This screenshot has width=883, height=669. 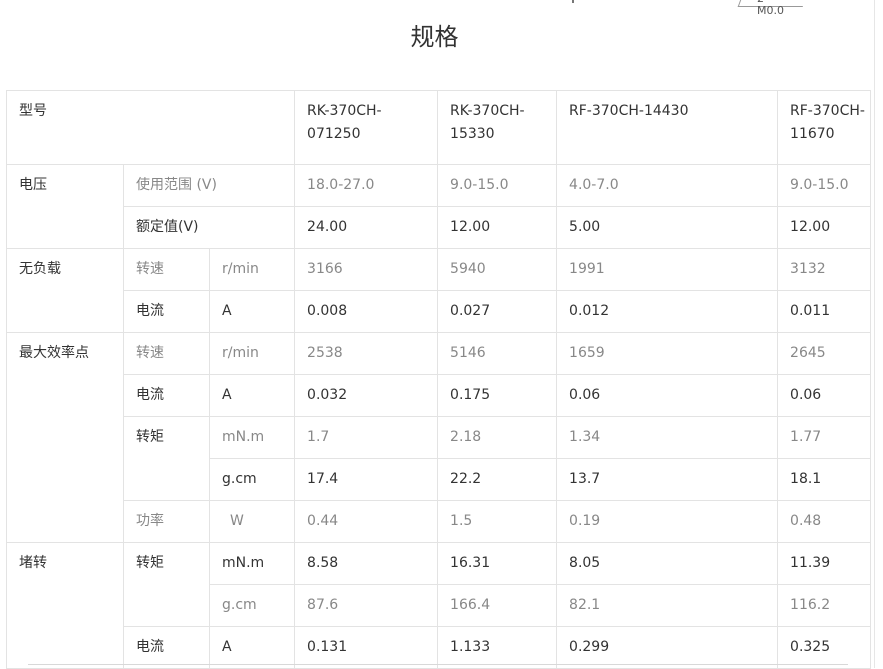 What do you see at coordinates (166, 521) in the screenshot?
I see `row-label: 功率` at bounding box center [166, 521].